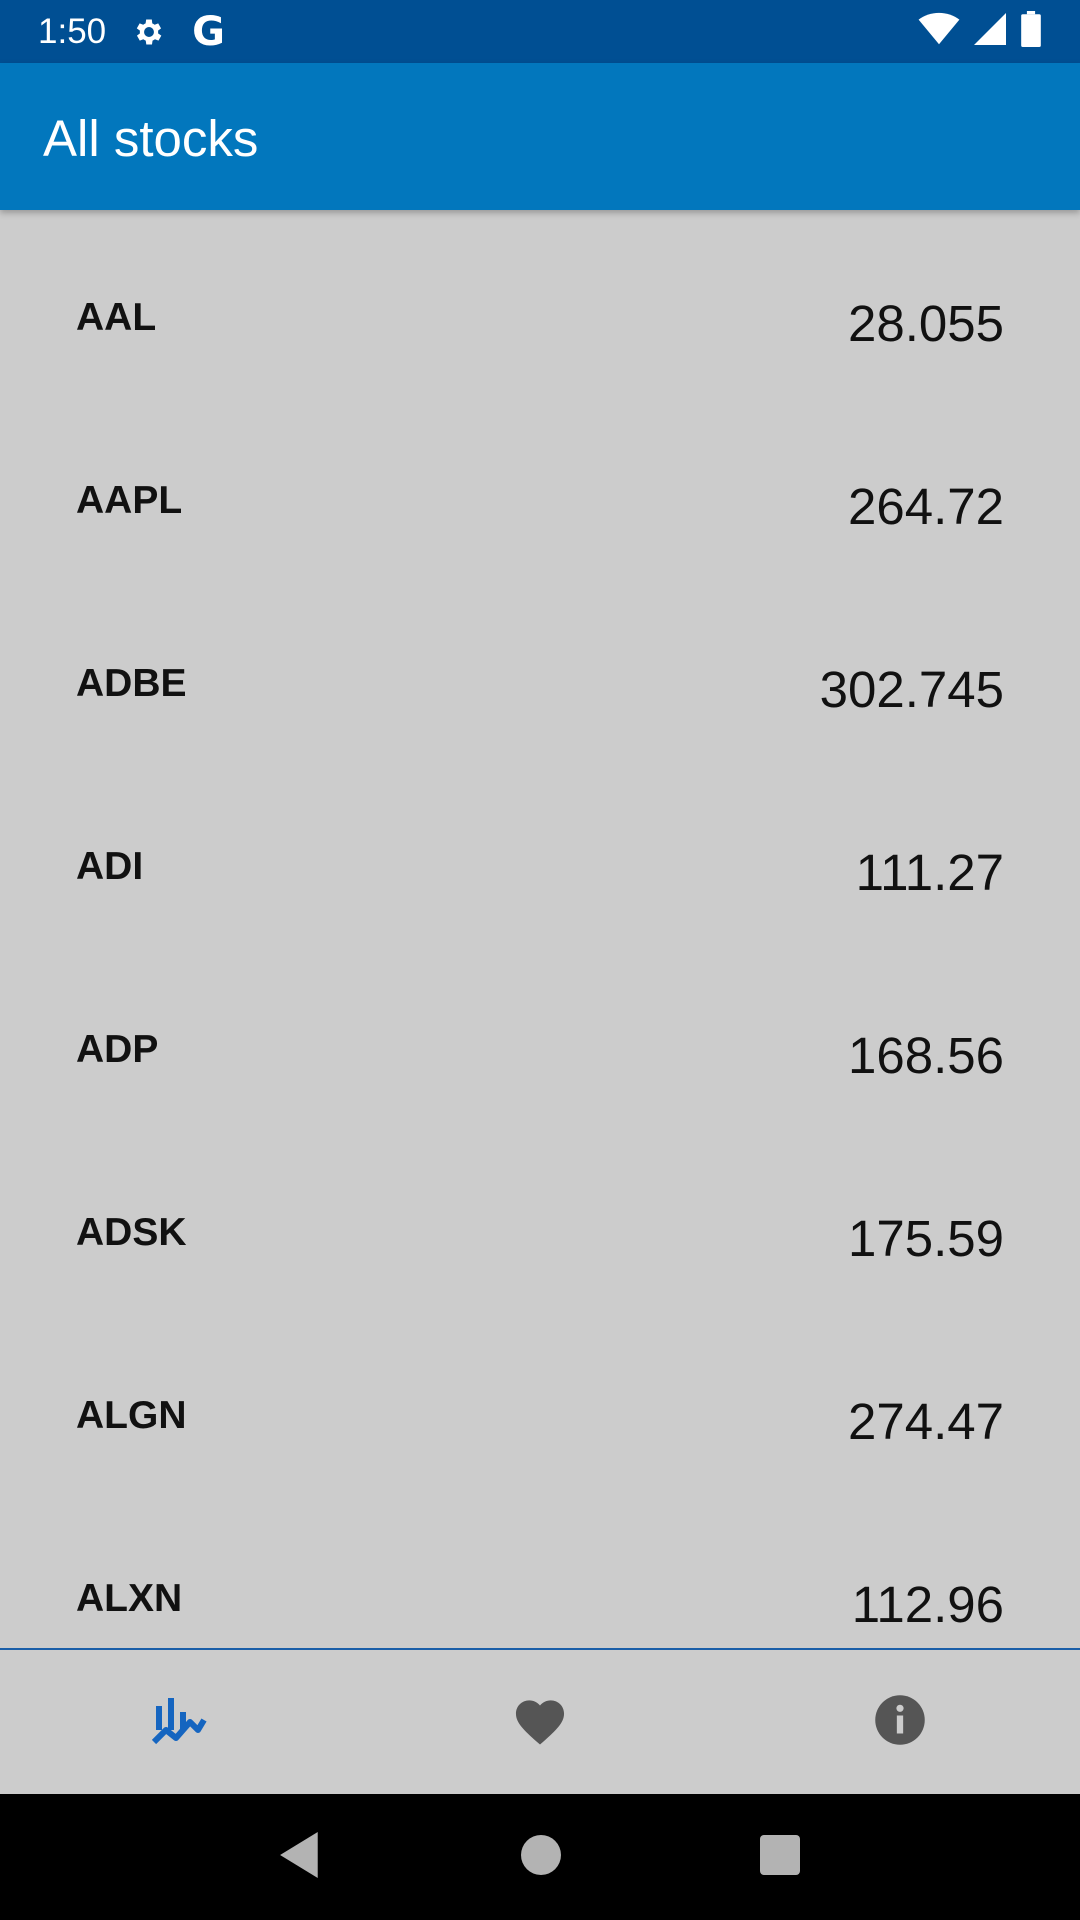 The image size is (1080, 1920). Describe the element at coordinates (129, 1598) in the screenshot. I see `stock-symbol: ALXN` at that location.